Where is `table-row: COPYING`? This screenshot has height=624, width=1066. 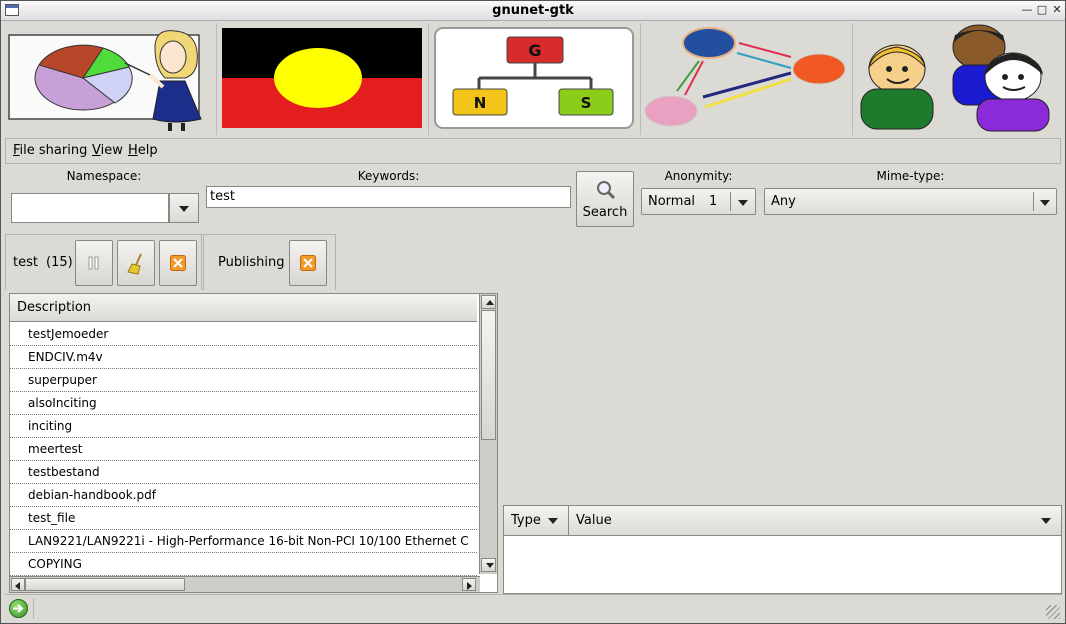
table-row: COPYING is located at coordinates (243, 564).